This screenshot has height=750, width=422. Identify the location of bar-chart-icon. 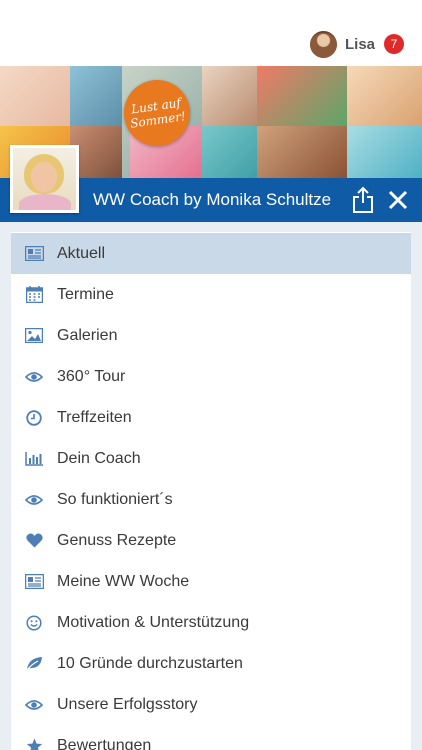
(34, 458).